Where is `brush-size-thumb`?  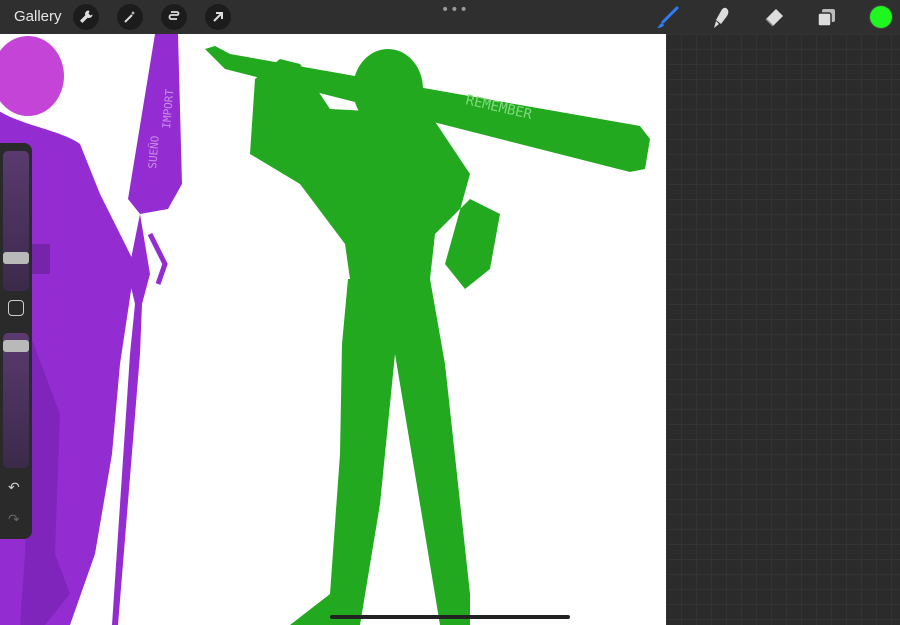 brush-size-thumb is located at coordinates (16, 258).